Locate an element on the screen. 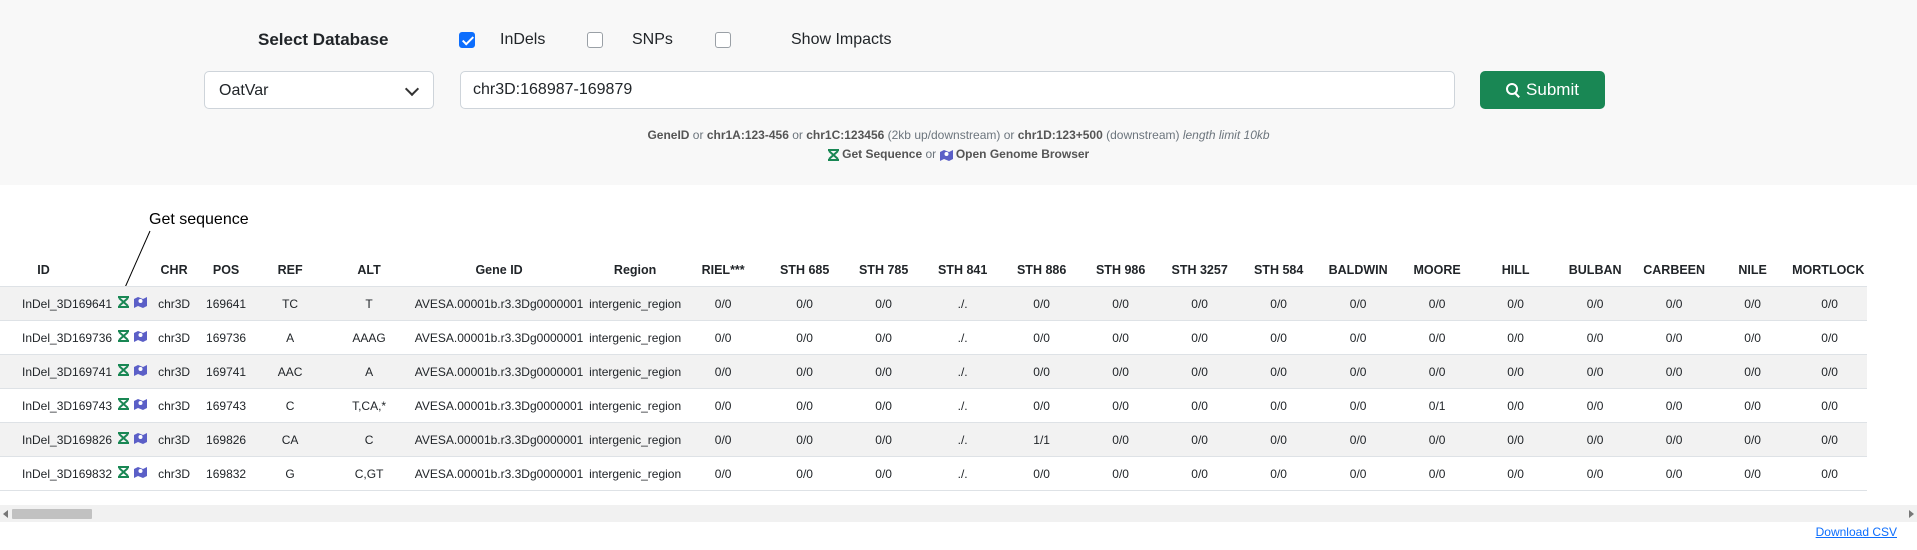 The image size is (1917, 550). column-header: STH 886 is located at coordinates (1041, 270).